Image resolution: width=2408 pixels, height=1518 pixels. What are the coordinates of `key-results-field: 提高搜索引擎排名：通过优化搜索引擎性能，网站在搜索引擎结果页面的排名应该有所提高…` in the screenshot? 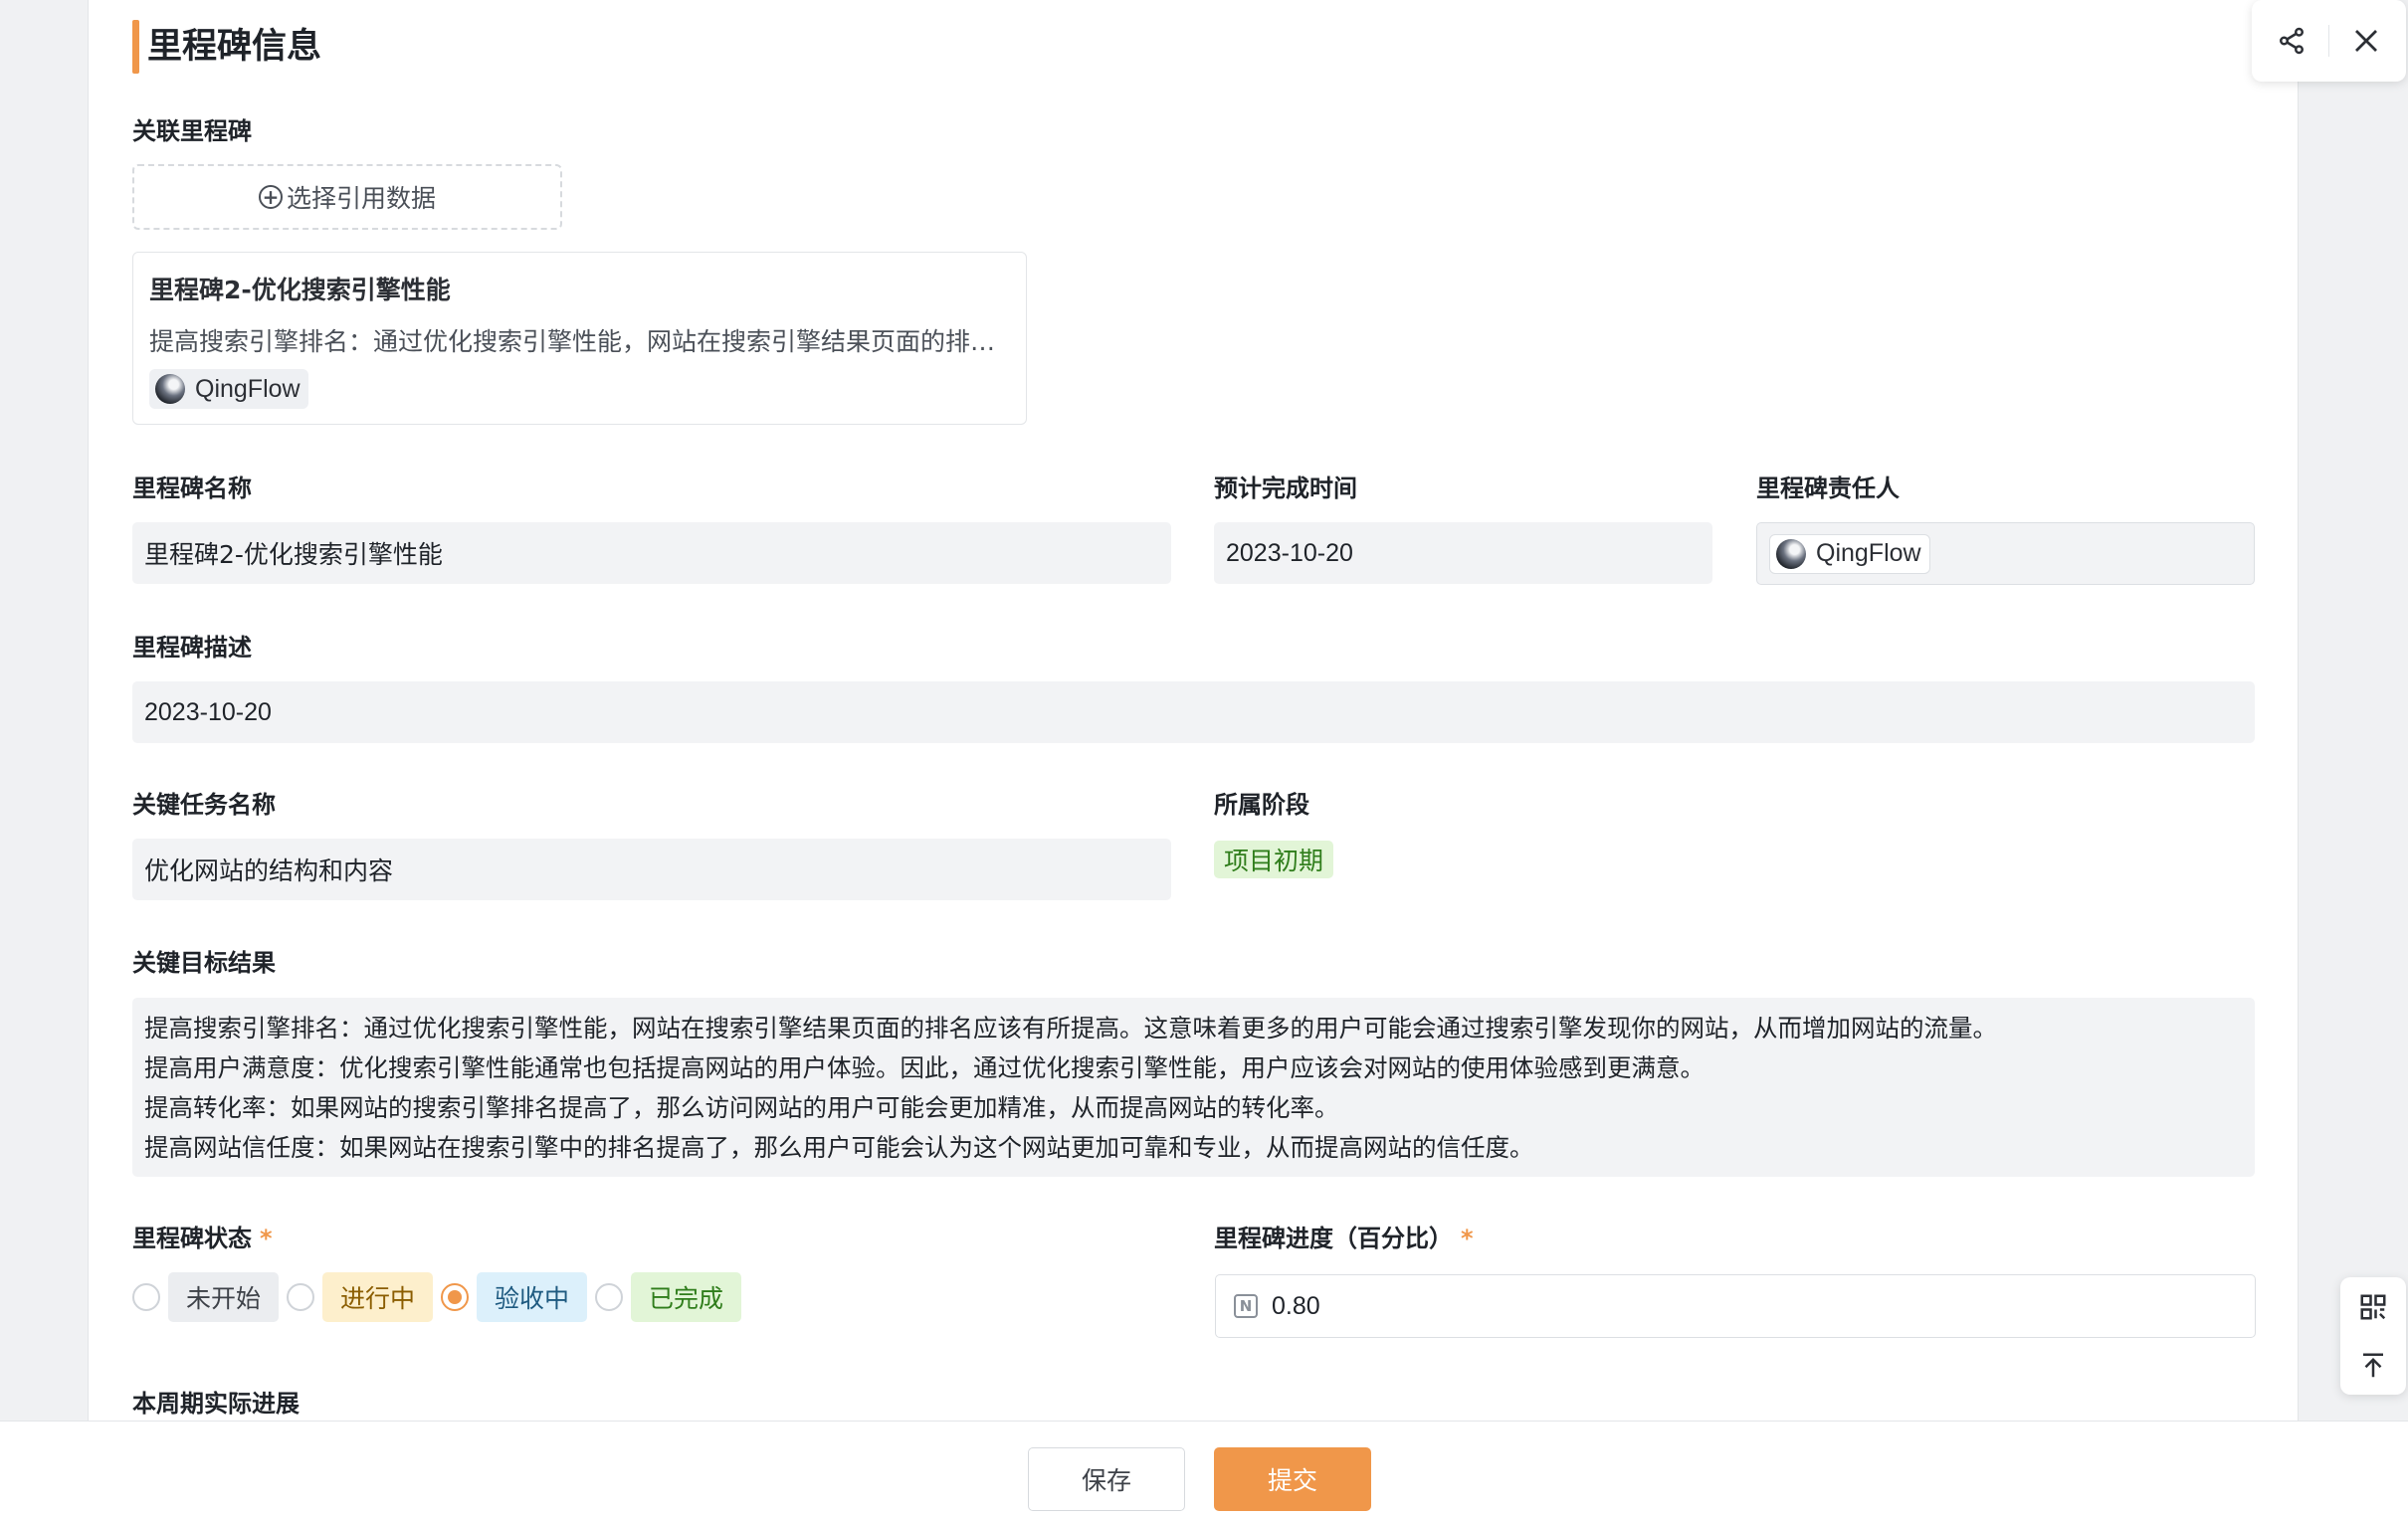 It's located at (1194, 1087).